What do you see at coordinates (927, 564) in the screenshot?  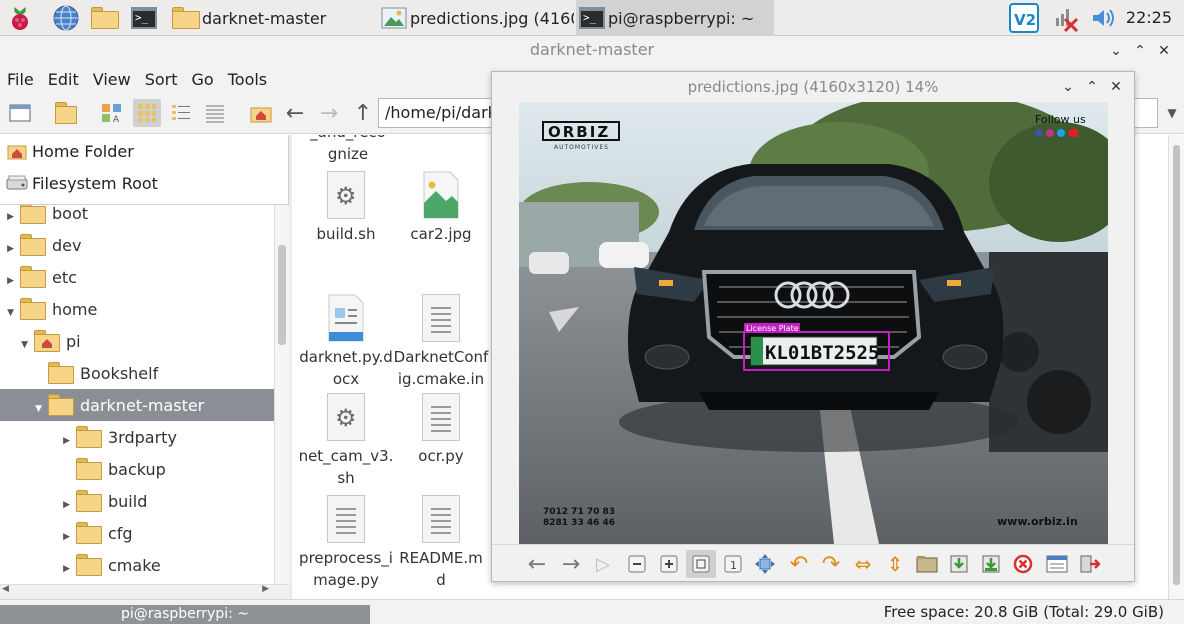 I see `open-file-icon` at bounding box center [927, 564].